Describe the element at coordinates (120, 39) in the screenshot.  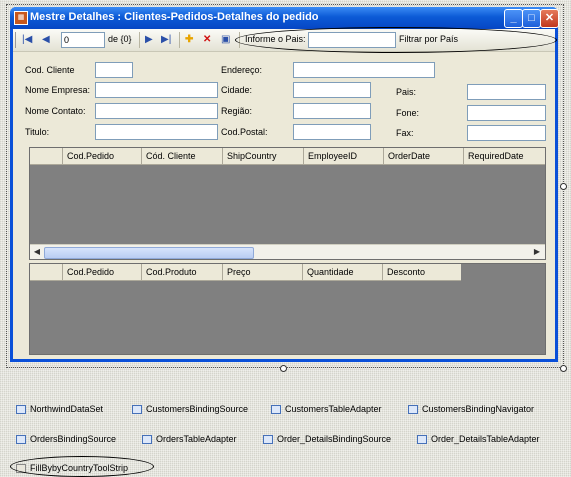
I see `count-label: de {0}` at that location.